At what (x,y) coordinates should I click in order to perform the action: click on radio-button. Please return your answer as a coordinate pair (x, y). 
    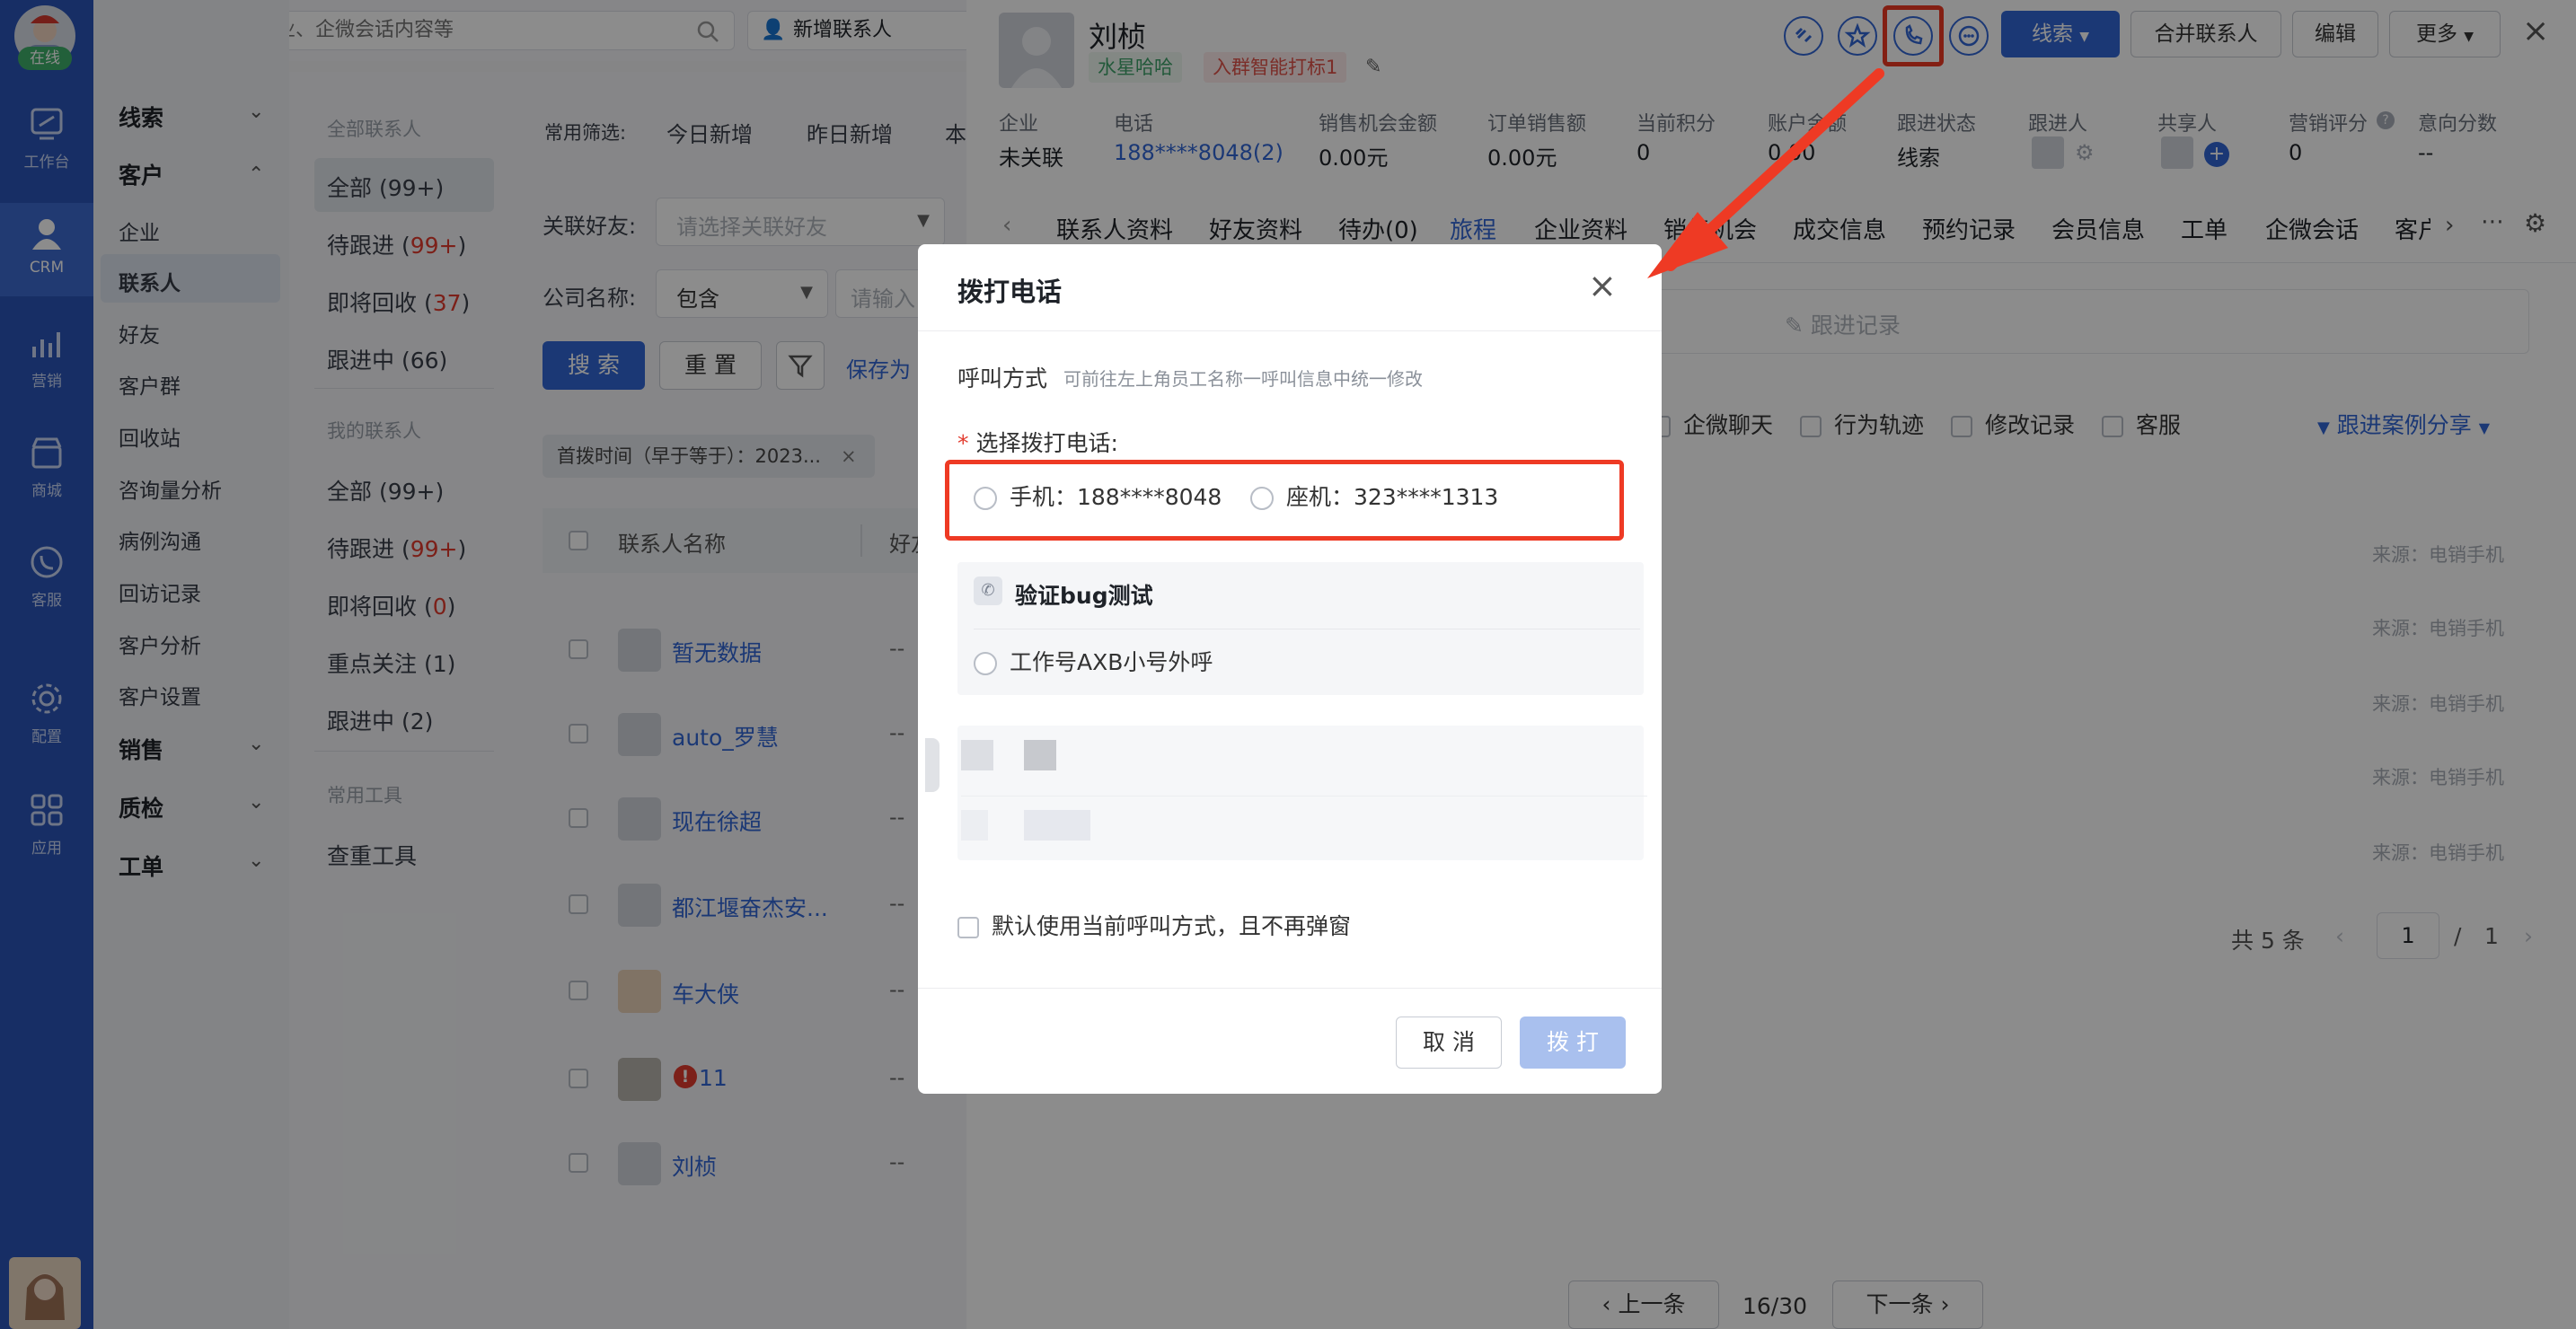
    Looking at the image, I should click on (986, 664).